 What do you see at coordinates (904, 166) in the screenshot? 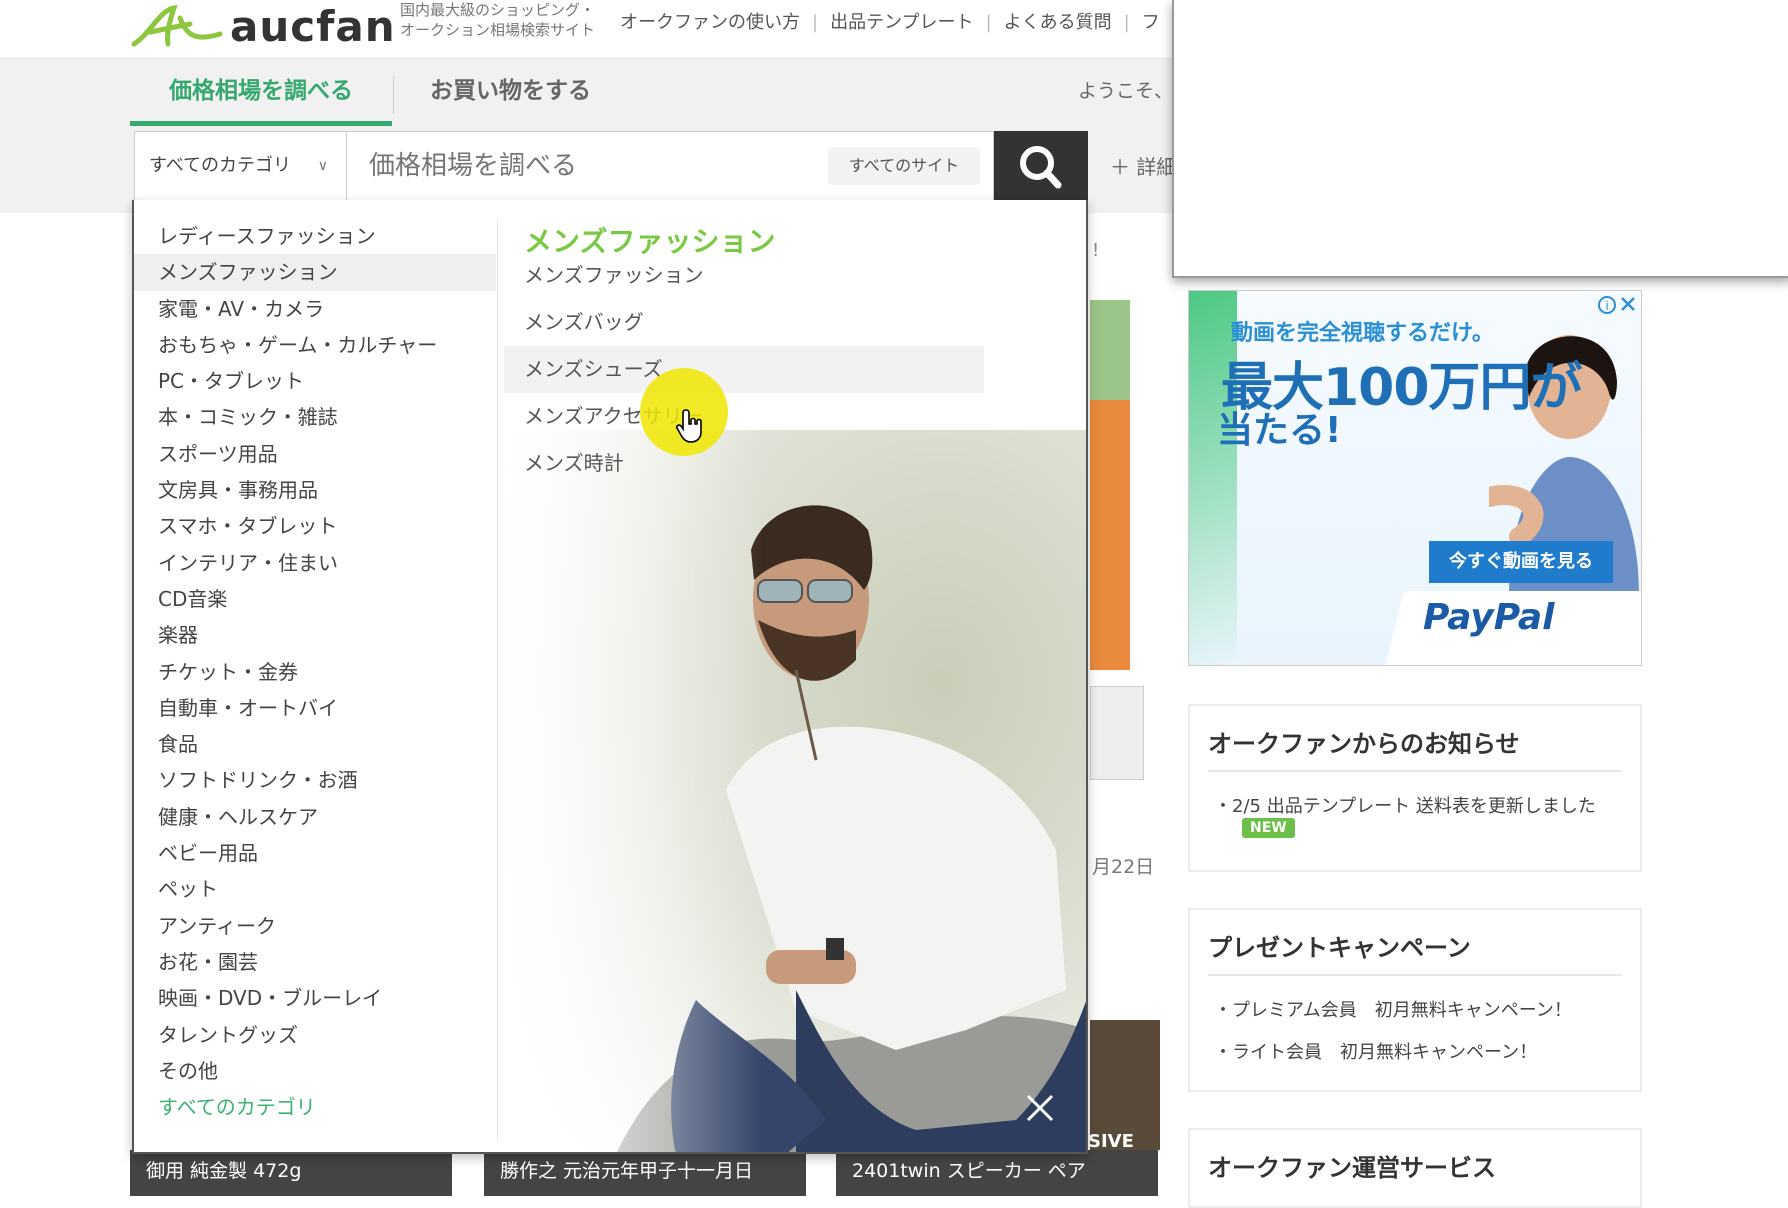
I see `site-select: すべてのサイト` at bounding box center [904, 166].